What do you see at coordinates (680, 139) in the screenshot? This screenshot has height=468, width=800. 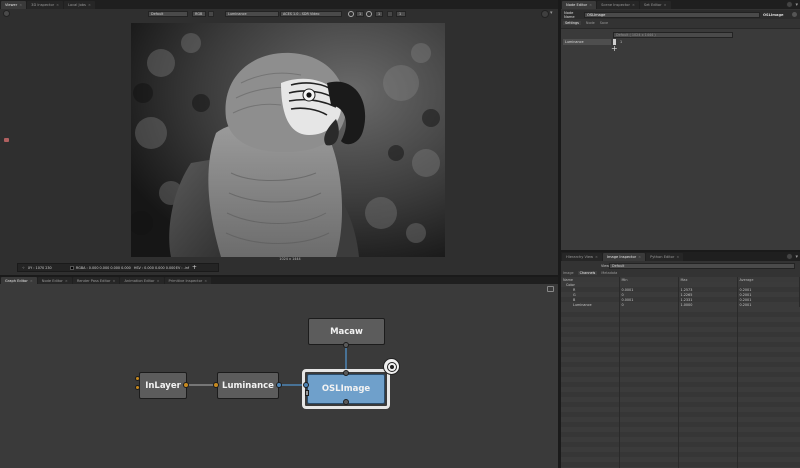 I see `settings-area: Default ( 1024 x 1444 ) Luminance 1 +` at bounding box center [680, 139].